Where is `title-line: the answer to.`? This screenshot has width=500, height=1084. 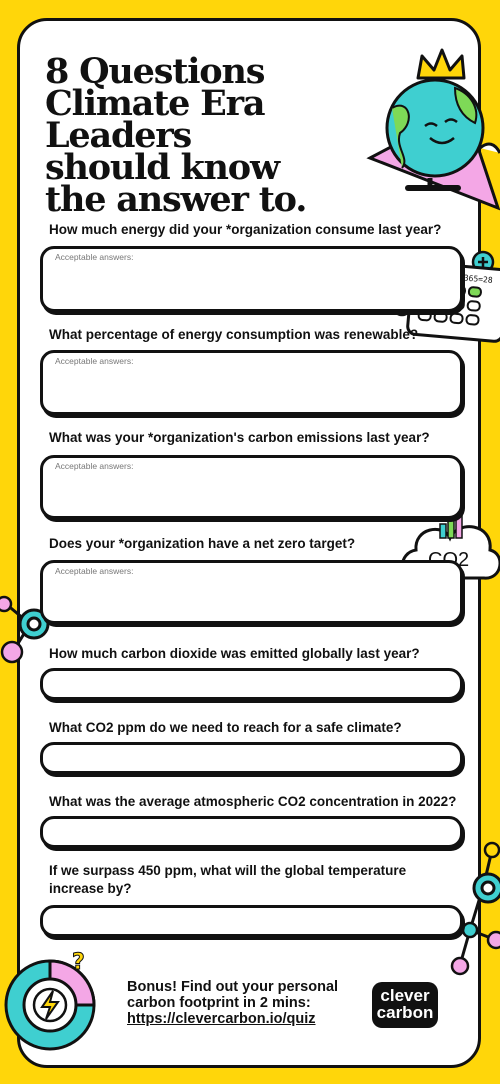
title-line: the answer to. is located at coordinates (176, 199).